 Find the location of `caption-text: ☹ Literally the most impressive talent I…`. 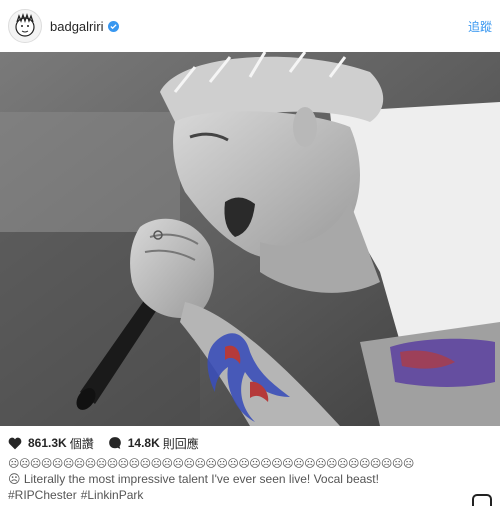

caption-text: ☹ Literally the most impressive talent I… is located at coordinates (193, 479).